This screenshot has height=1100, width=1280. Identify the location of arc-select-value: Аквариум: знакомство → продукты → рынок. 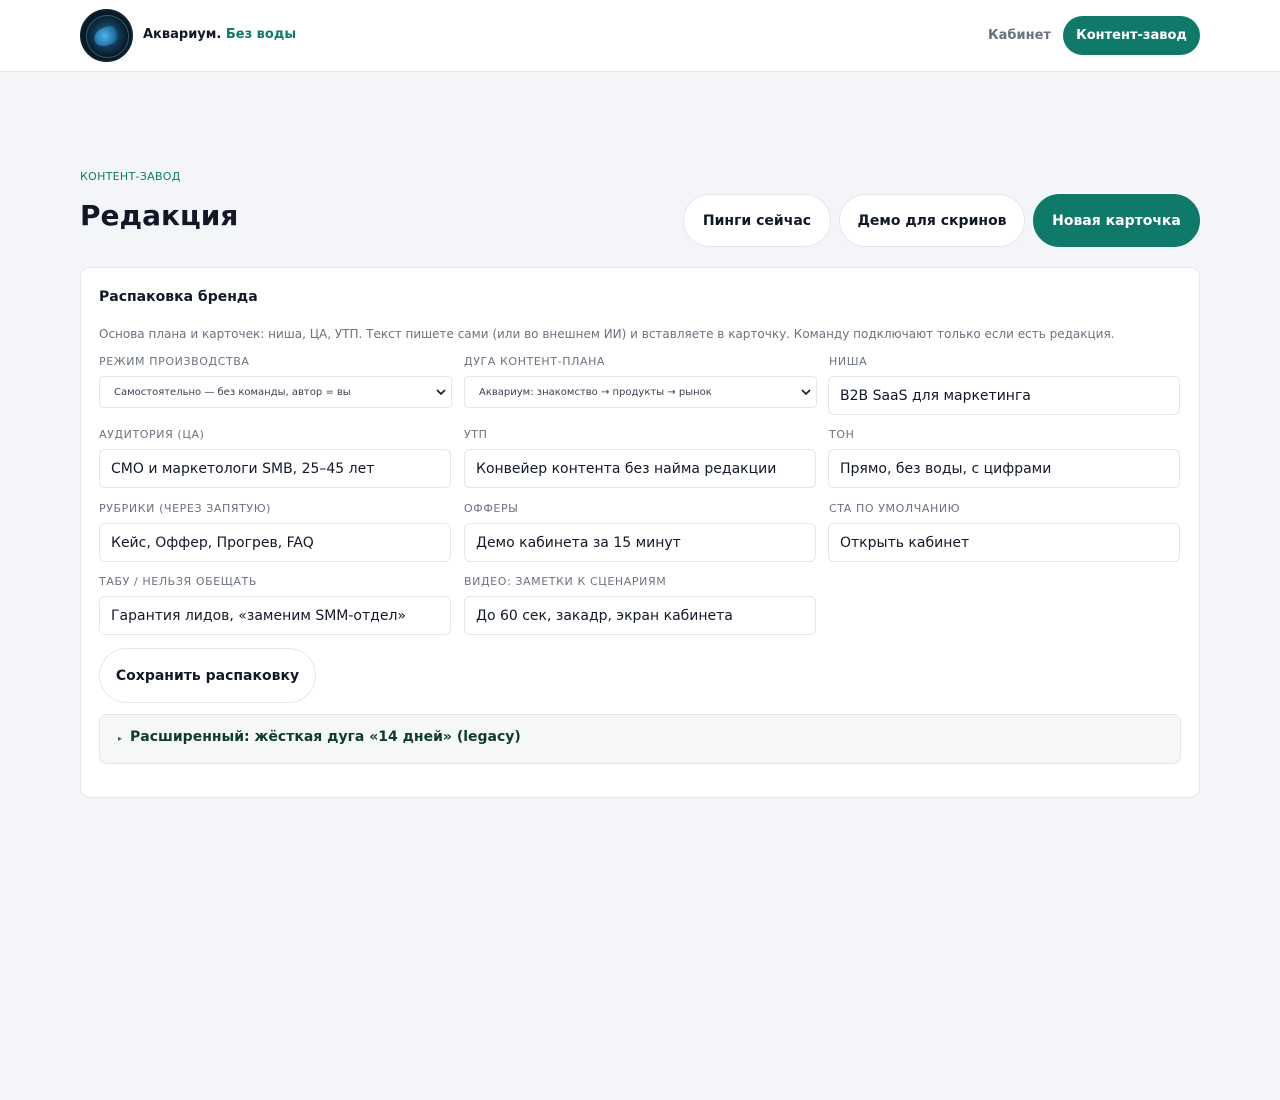
(595, 392).